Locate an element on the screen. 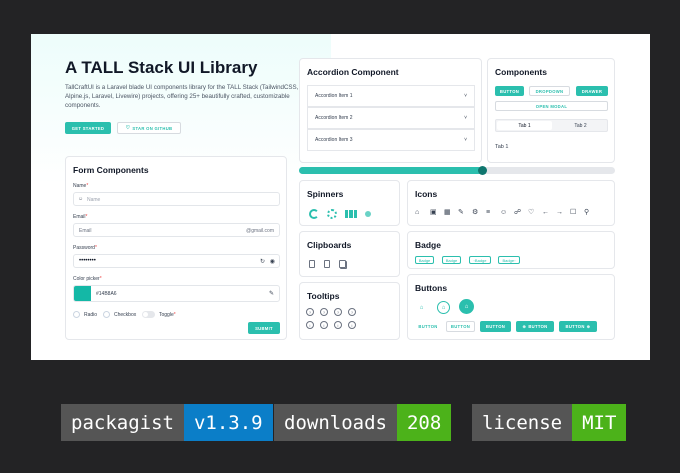  form-title: Form Components is located at coordinates (111, 170).